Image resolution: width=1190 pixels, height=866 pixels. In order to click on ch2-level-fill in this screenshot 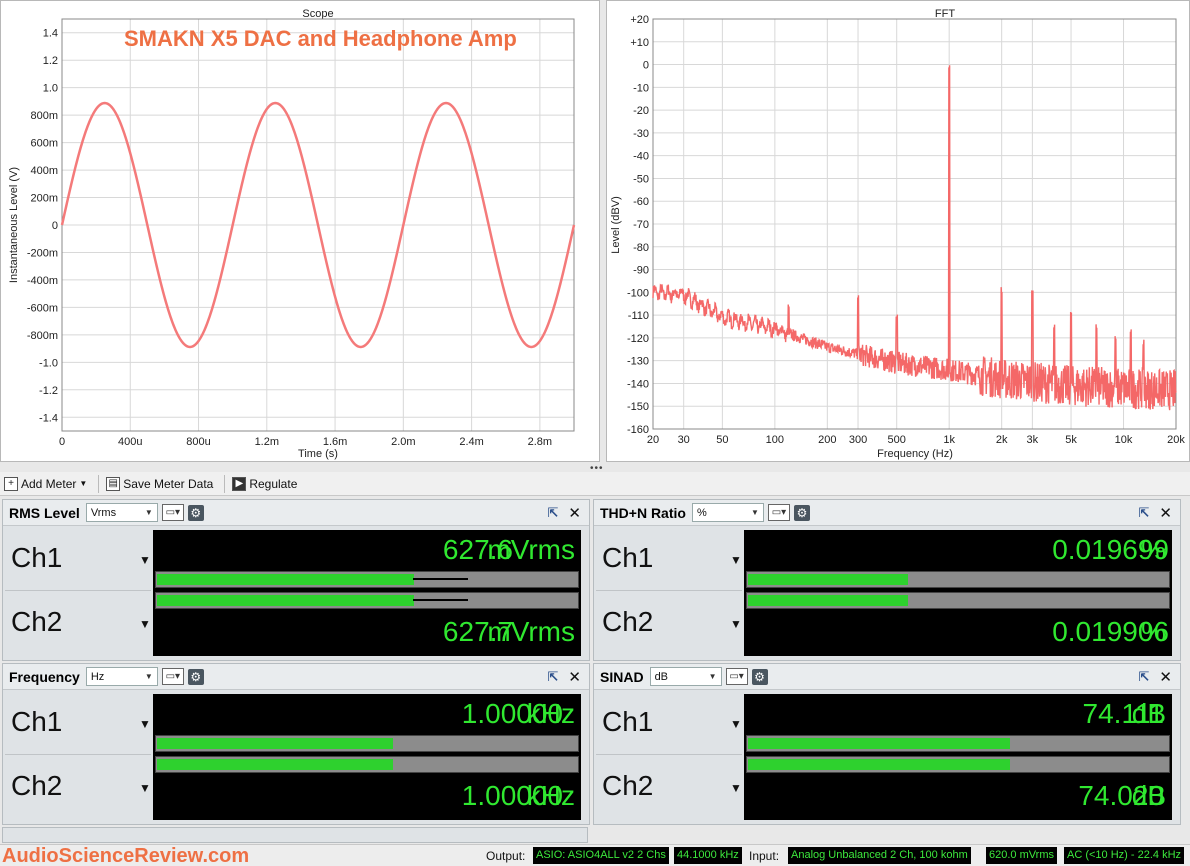, I will do `click(275, 764)`.